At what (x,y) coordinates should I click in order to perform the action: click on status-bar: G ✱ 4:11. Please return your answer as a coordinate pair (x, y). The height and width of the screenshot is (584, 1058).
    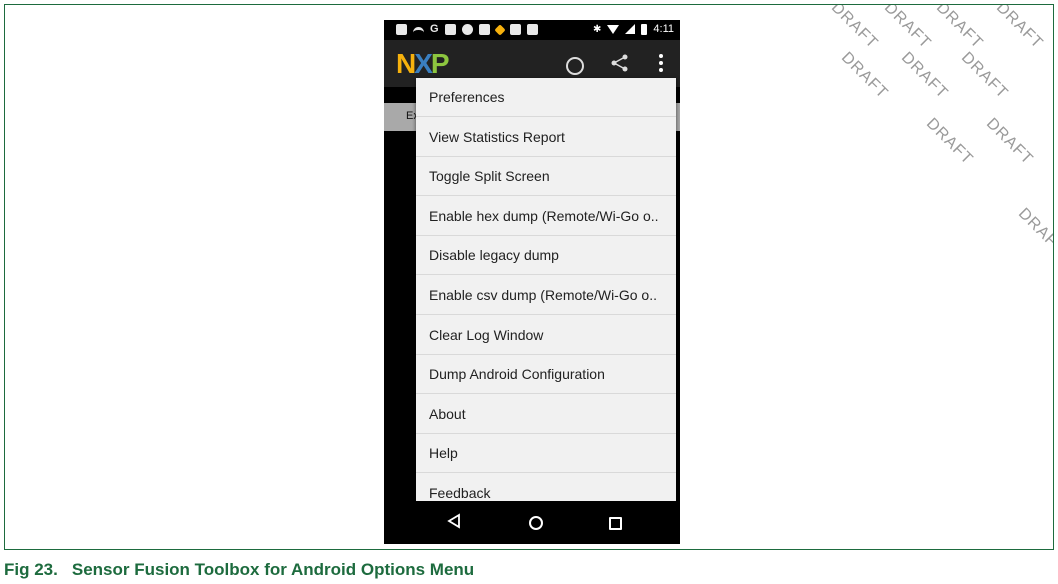
    Looking at the image, I should click on (532, 30).